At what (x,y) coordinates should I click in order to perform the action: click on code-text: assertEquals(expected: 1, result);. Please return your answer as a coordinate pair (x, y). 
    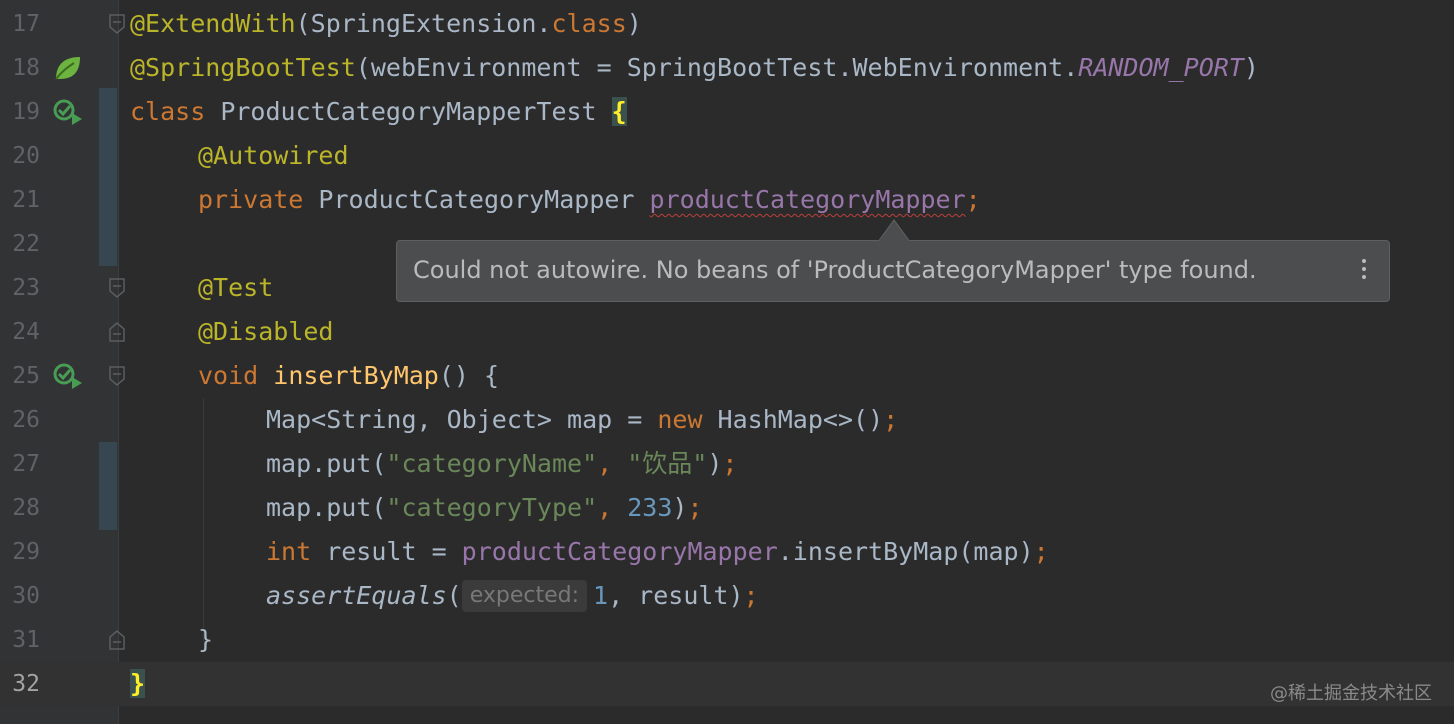
    Looking at the image, I should click on (512, 596).